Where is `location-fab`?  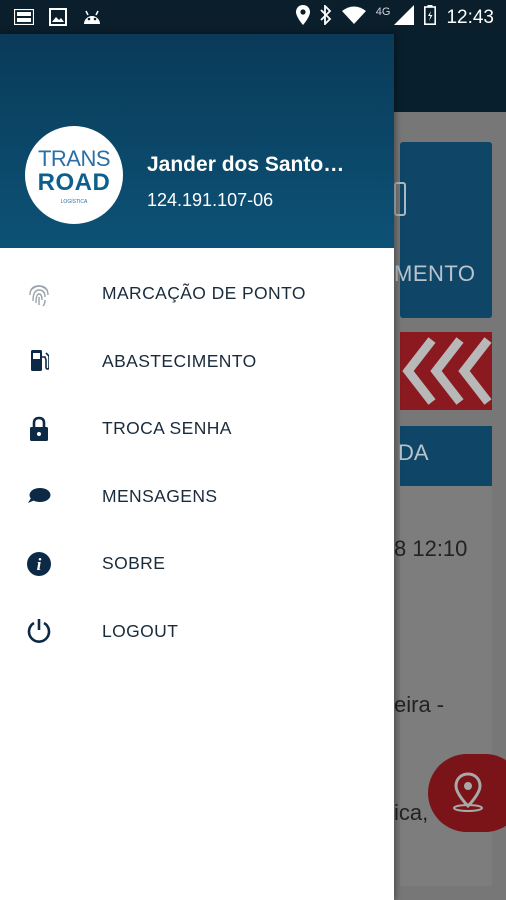 location-fab is located at coordinates (467, 793).